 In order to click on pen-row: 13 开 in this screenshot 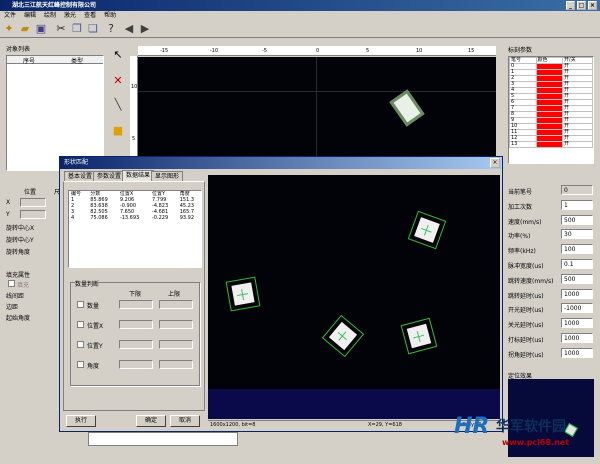, I will do `click(551, 144)`.